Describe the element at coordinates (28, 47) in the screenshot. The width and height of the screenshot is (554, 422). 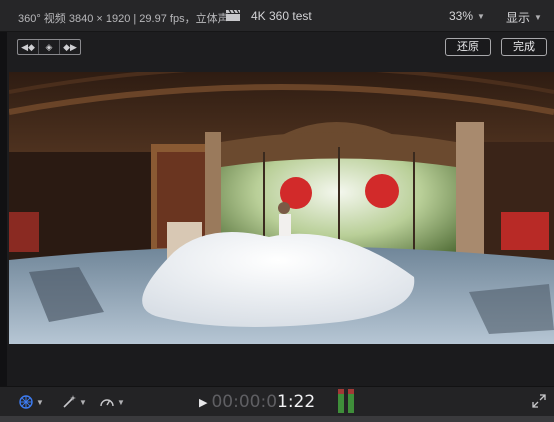
I see `prev-keyframe-icon: ◀◆` at that location.